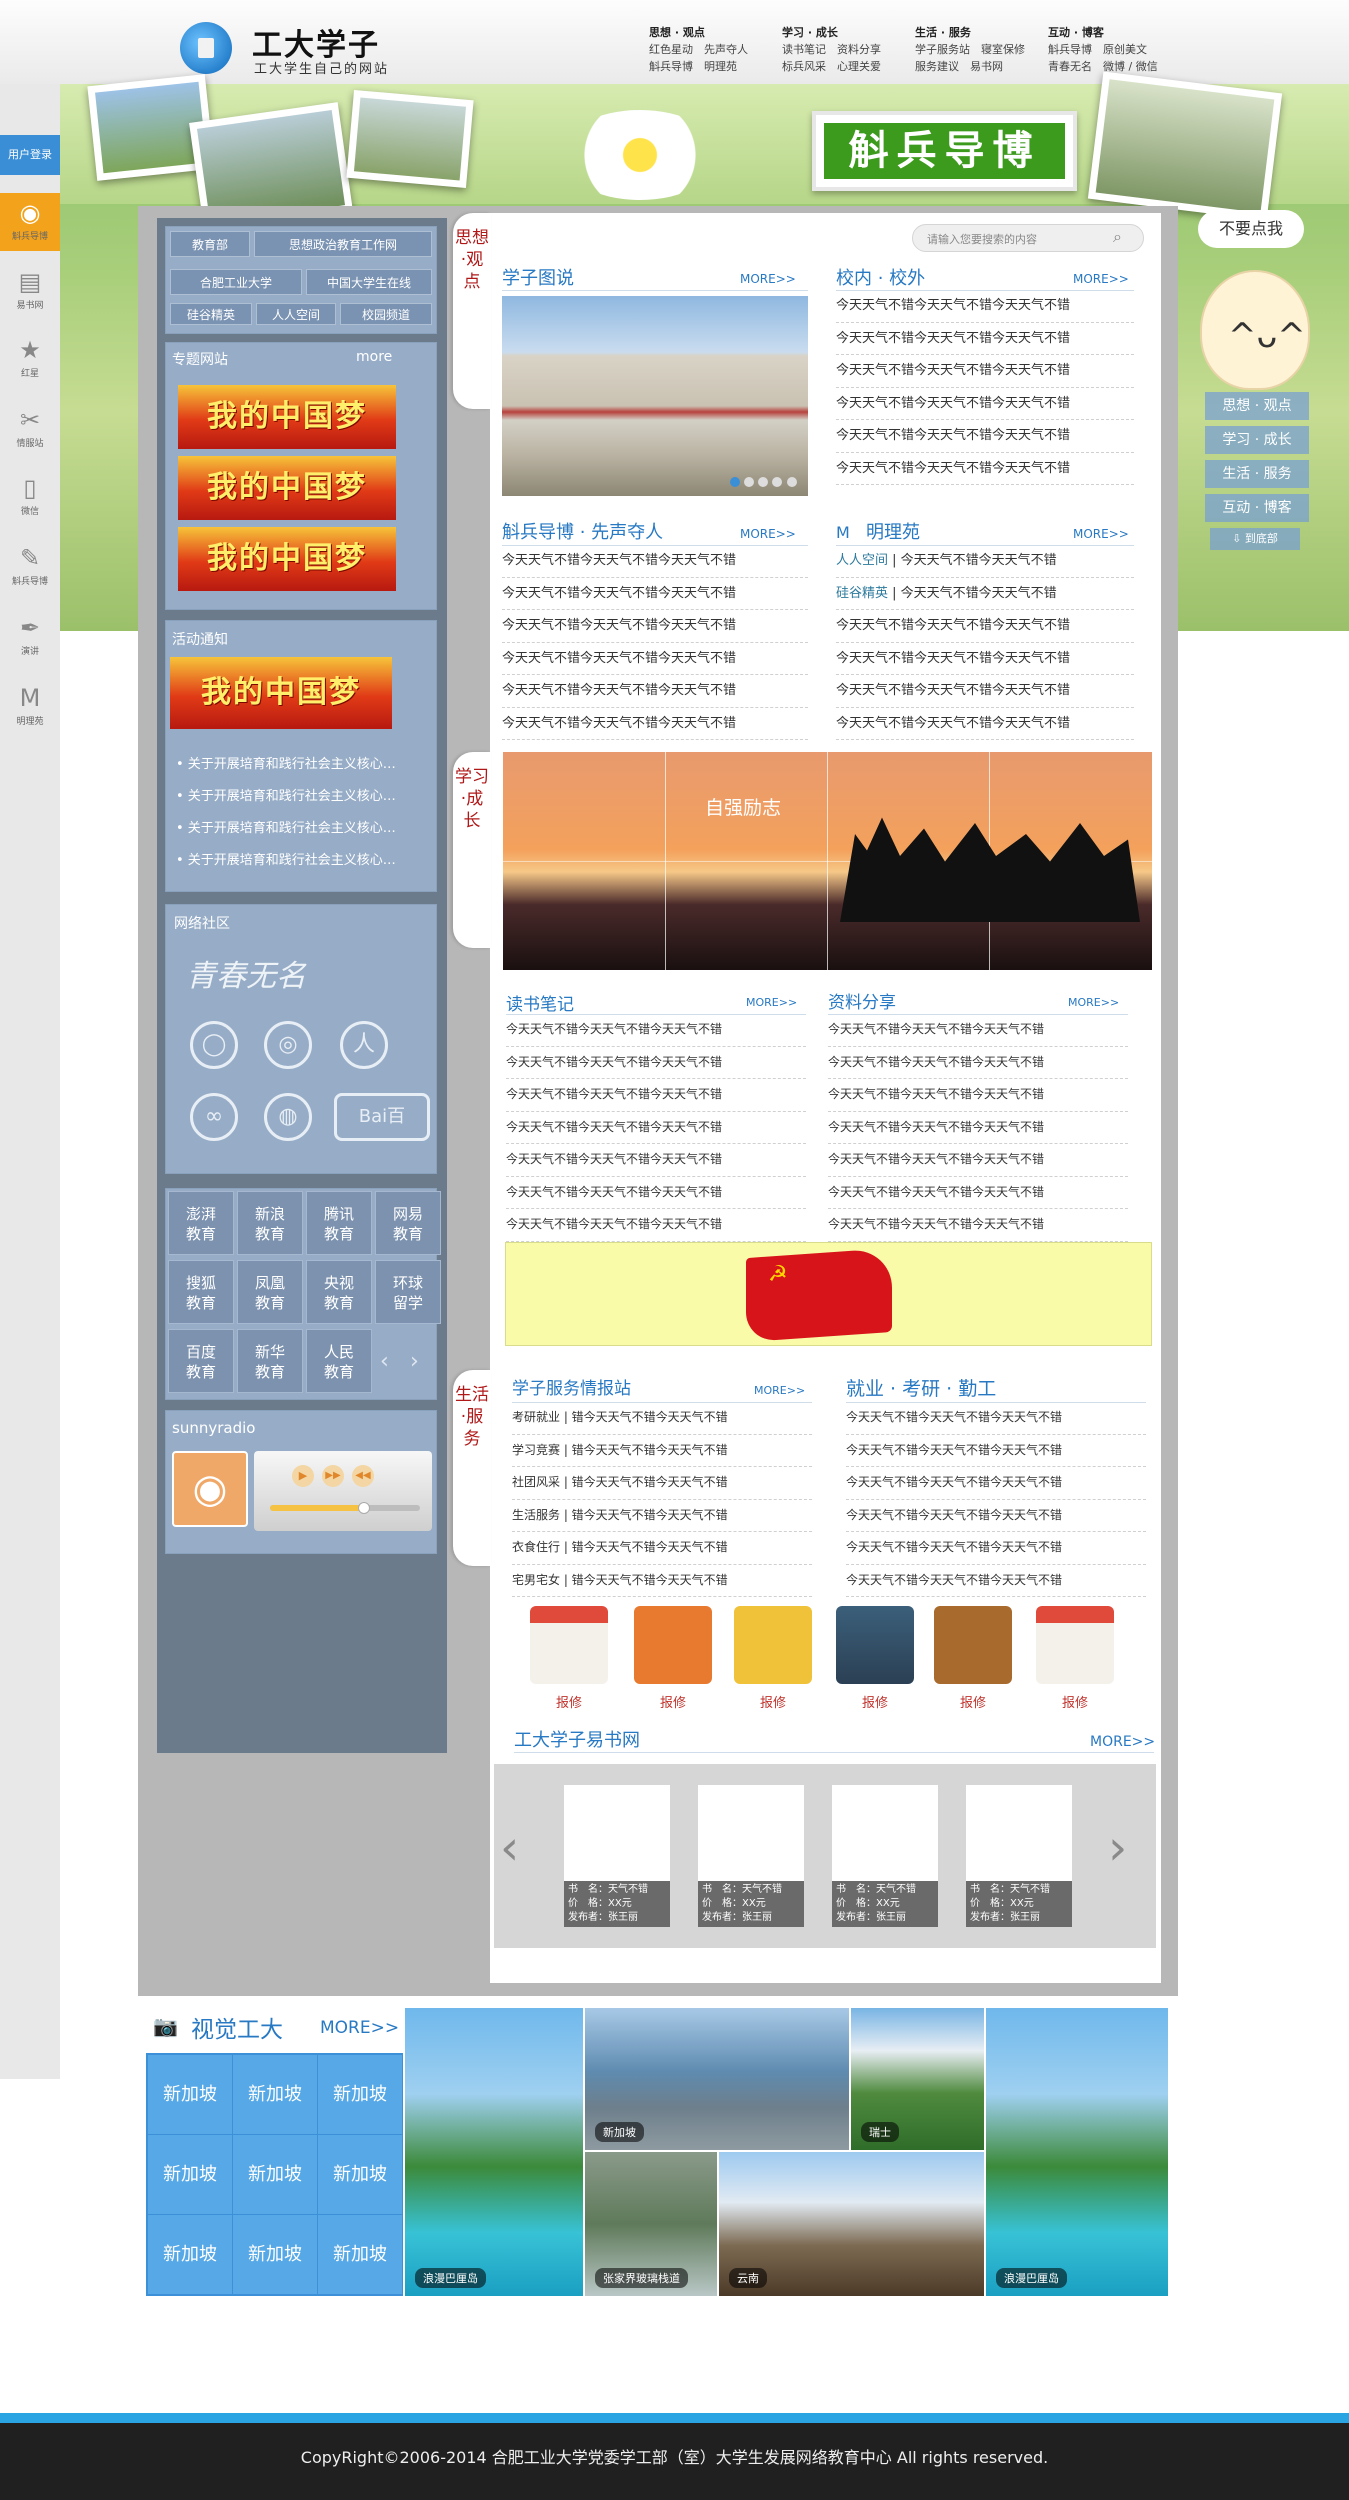 This screenshot has width=1349, height=2500. What do you see at coordinates (662, 1581) in the screenshot?
I see `list-item: 宅男宅女 | 错今天天气不错今天天气不错` at bounding box center [662, 1581].